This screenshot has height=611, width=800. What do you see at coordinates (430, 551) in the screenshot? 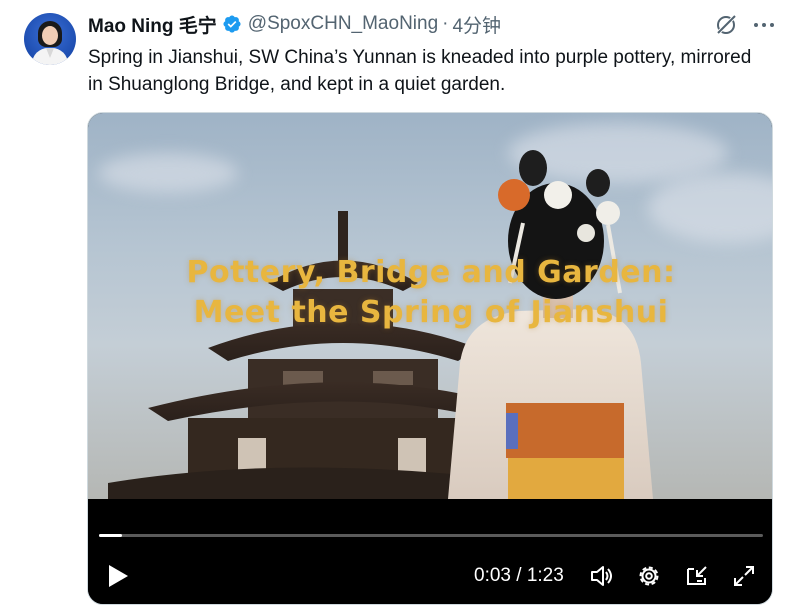
I see `video-controls: 0:03 / 1:23` at bounding box center [430, 551].